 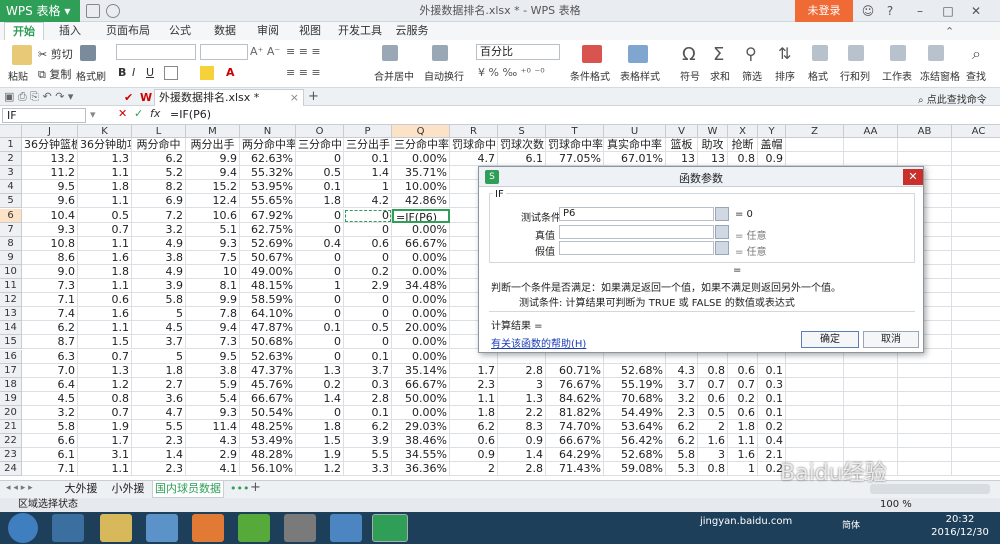 I want to click on table-cell: 67.92%, so click(x=268, y=215).